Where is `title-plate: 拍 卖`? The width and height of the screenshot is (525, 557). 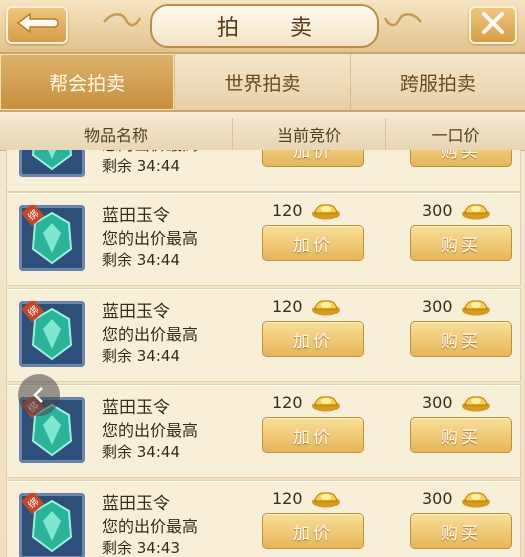 title-plate: 拍 卖 is located at coordinates (264, 26).